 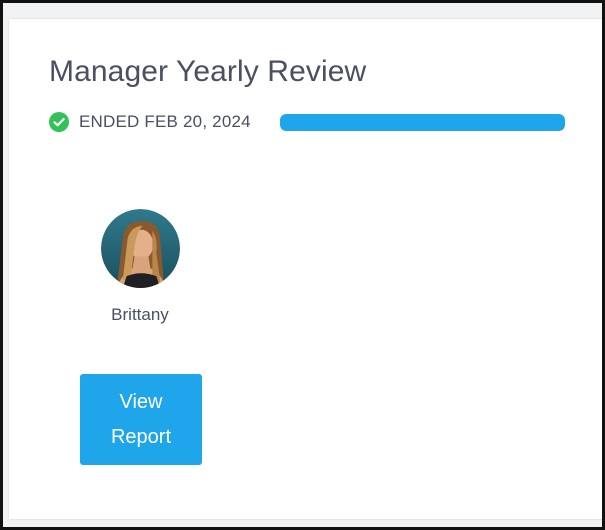 I want to click on check-circle-icon, so click(x=59, y=122).